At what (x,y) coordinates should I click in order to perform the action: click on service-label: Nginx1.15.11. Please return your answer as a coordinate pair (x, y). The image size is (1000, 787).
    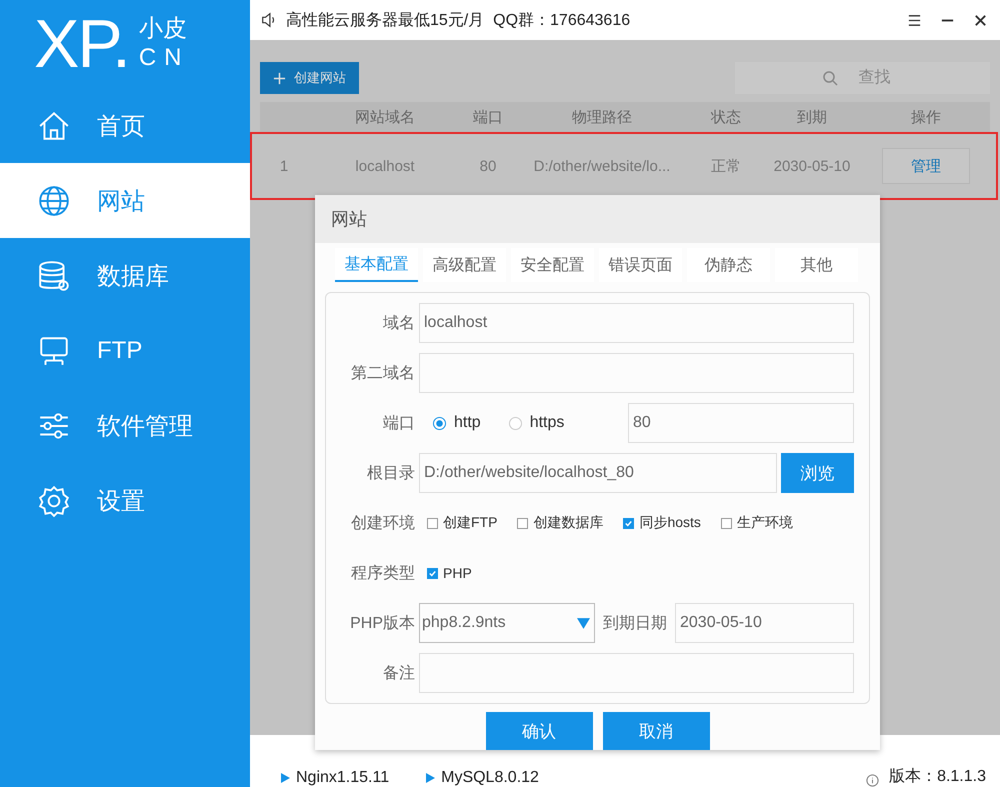
    Looking at the image, I should click on (343, 778).